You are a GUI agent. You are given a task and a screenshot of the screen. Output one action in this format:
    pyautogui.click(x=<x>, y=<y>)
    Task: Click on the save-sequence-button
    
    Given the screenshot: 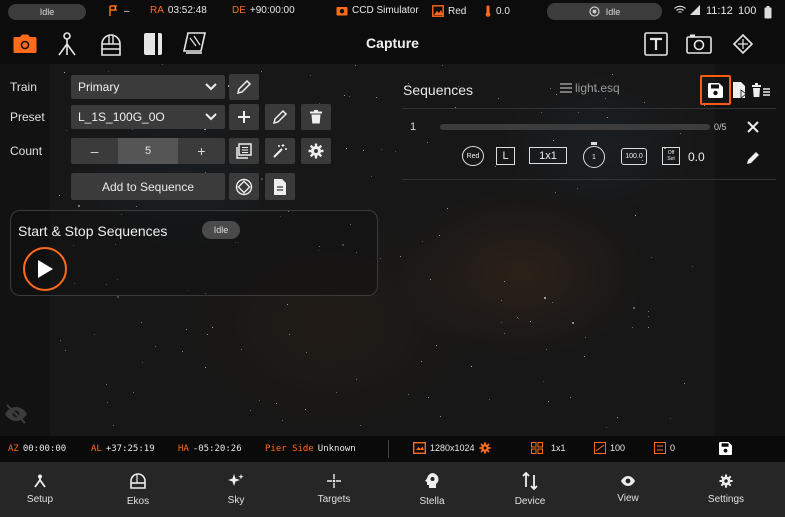 What is the action you would take?
    pyautogui.click(x=715, y=90)
    